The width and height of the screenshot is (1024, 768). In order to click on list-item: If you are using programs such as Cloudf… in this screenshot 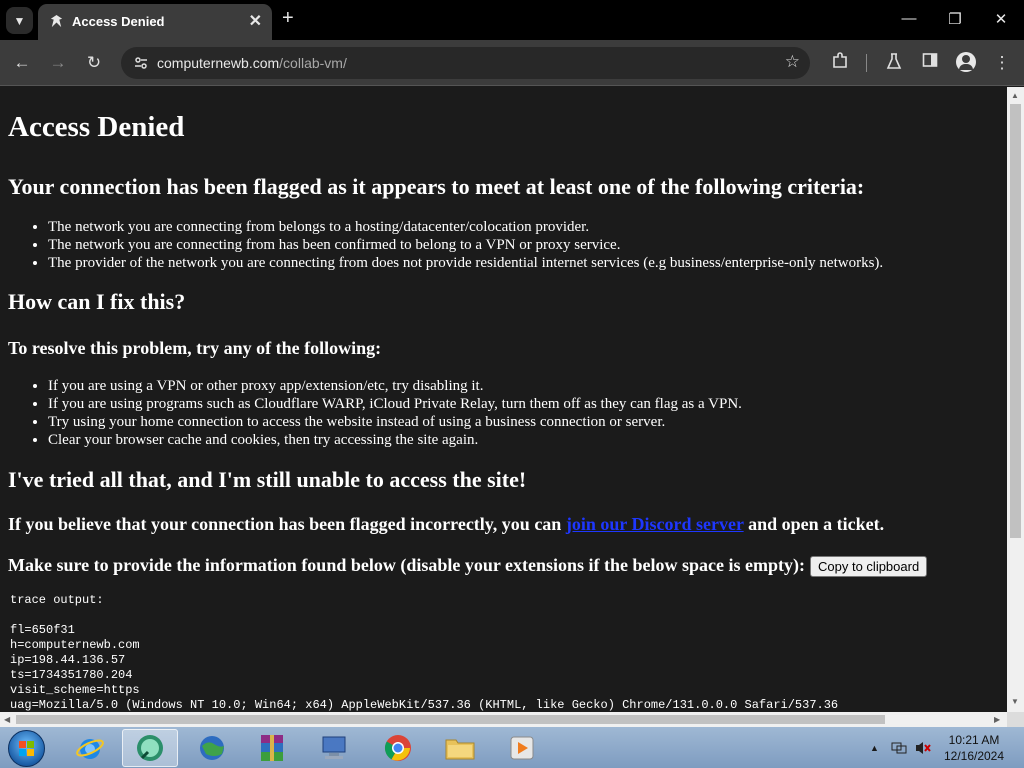, I will do `click(523, 404)`.